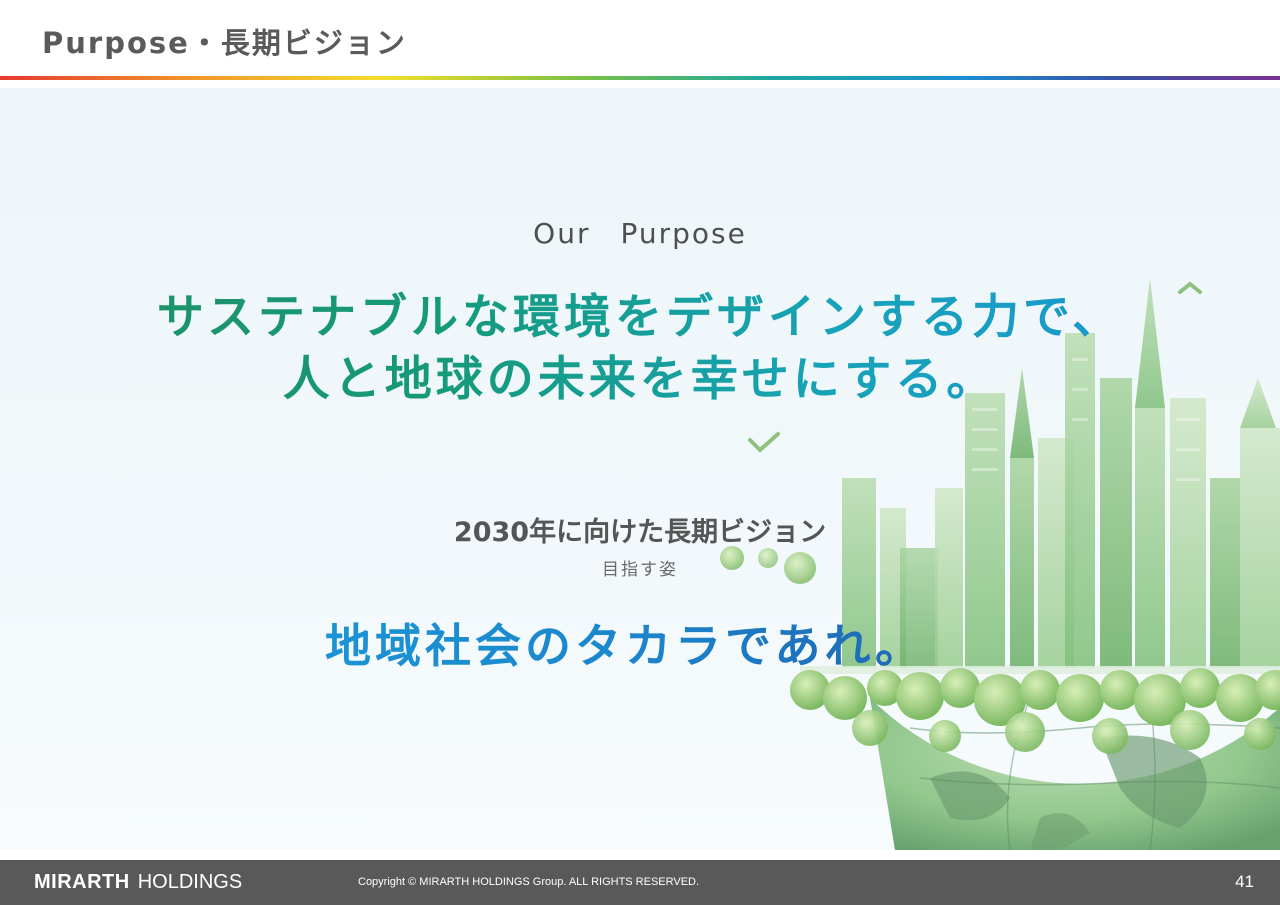 Image resolution: width=1280 pixels, height=905 pixels. Describe the element at coordinates (190, 882) in the screenshot. I see `logo-light-text: HOLDINGS` at that location.